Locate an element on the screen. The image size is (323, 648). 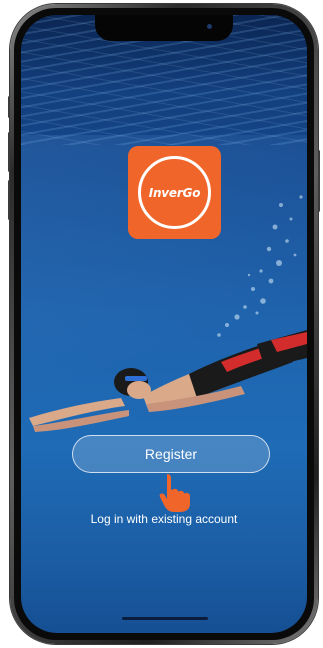
register-button: Register is located at coordinates (171, 454).